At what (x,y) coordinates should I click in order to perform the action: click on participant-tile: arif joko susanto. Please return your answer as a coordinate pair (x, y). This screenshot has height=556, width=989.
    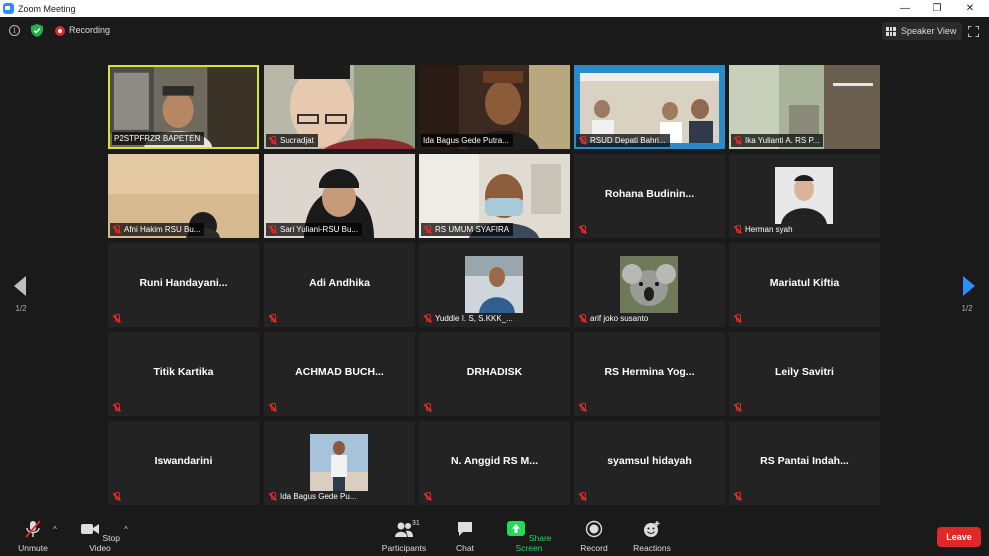
    Looking at the image, I should click on (649, 285).